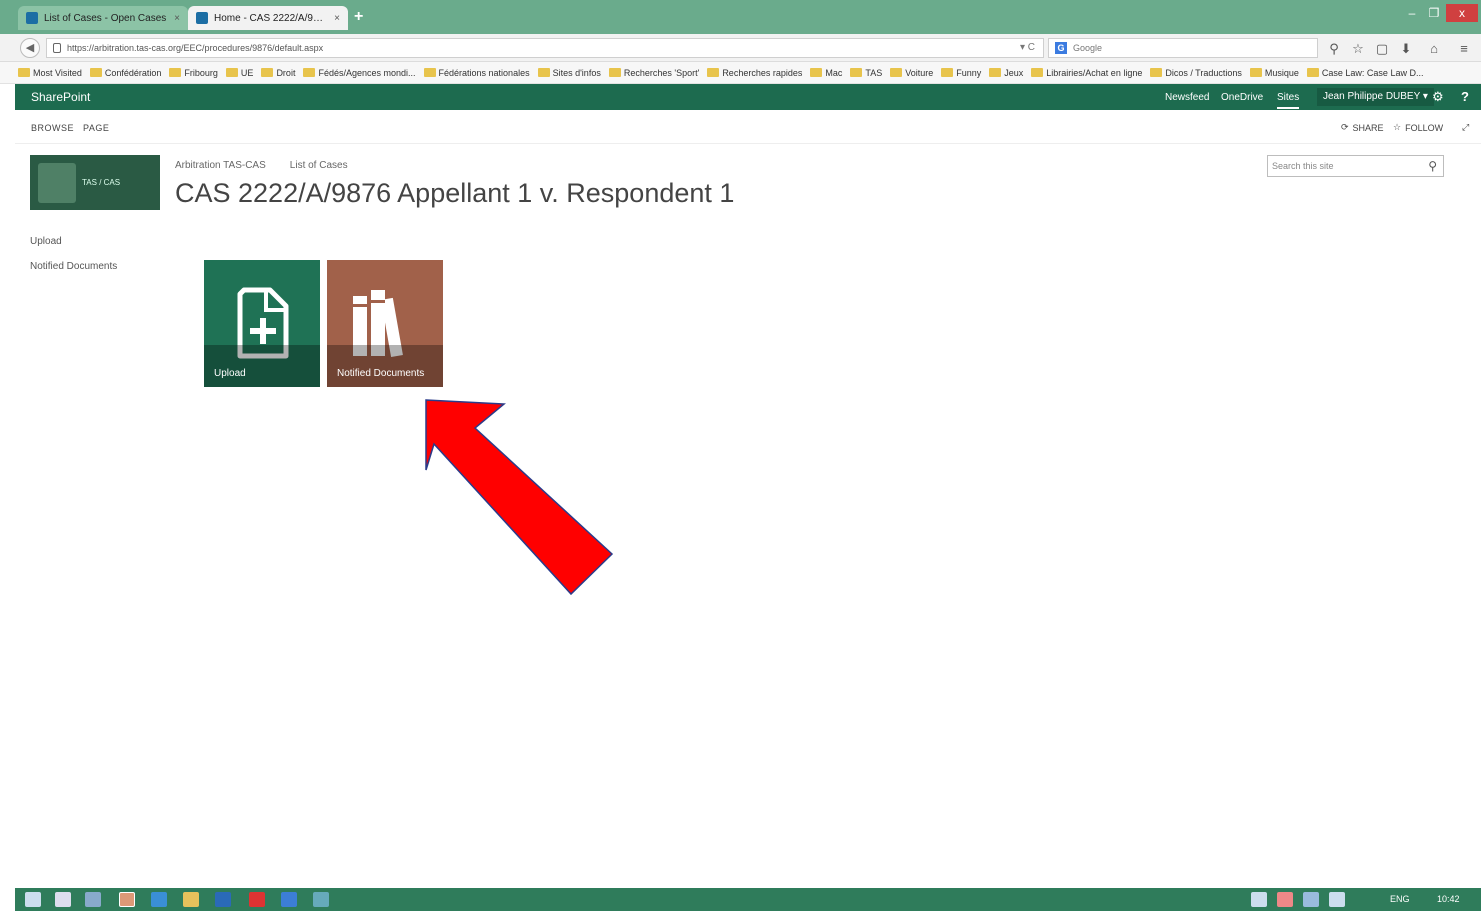  I want to click on bookmark-item: Fédérations nationales, so click(476, 73).